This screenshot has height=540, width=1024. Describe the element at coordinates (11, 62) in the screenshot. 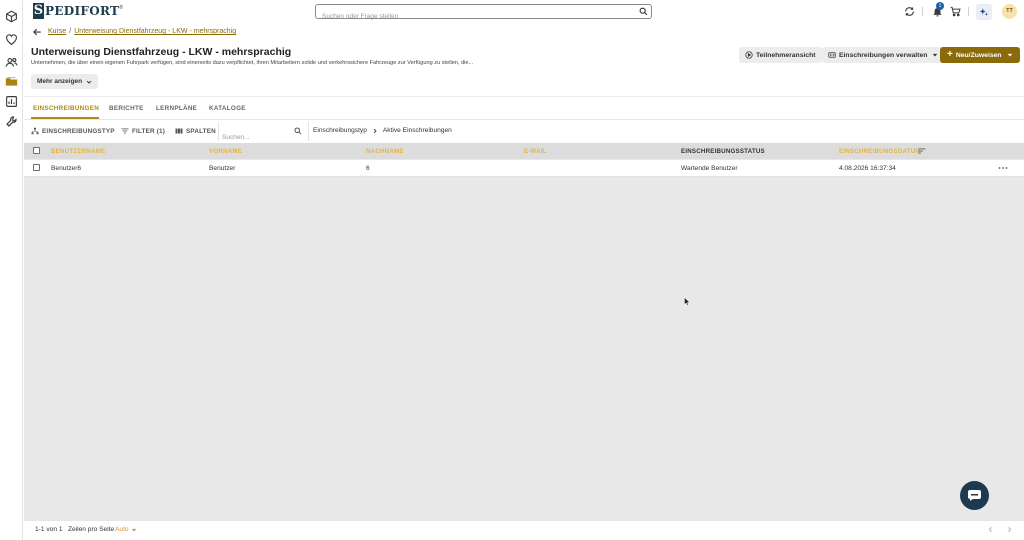

I see `users-icon` at that location.